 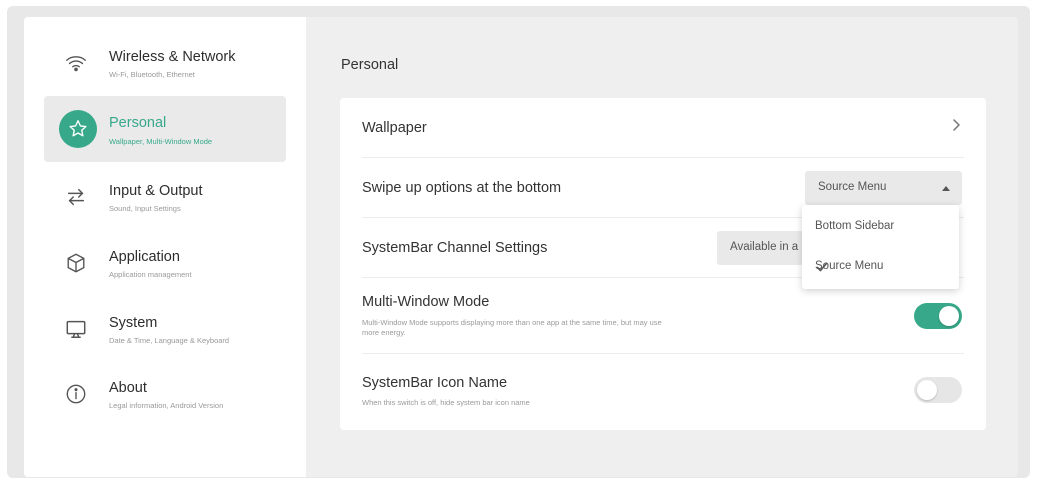 What do you see at coordinates (150, 274) in the screenshot?
I see `sidebar-item-subtitle: Application management` at bounding box center [150, 274].